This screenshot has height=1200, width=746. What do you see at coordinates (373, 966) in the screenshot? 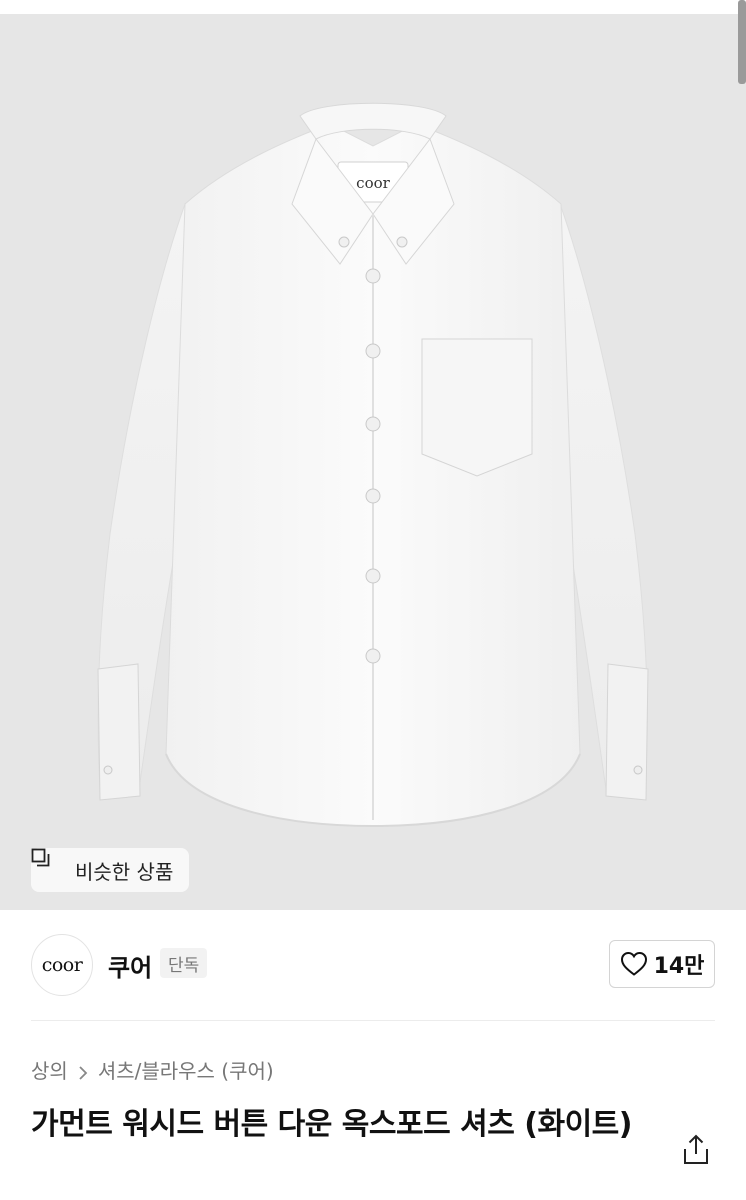
I see `brand-row: coor 쿠어 단독 14만` at bounding box center [373, 966].